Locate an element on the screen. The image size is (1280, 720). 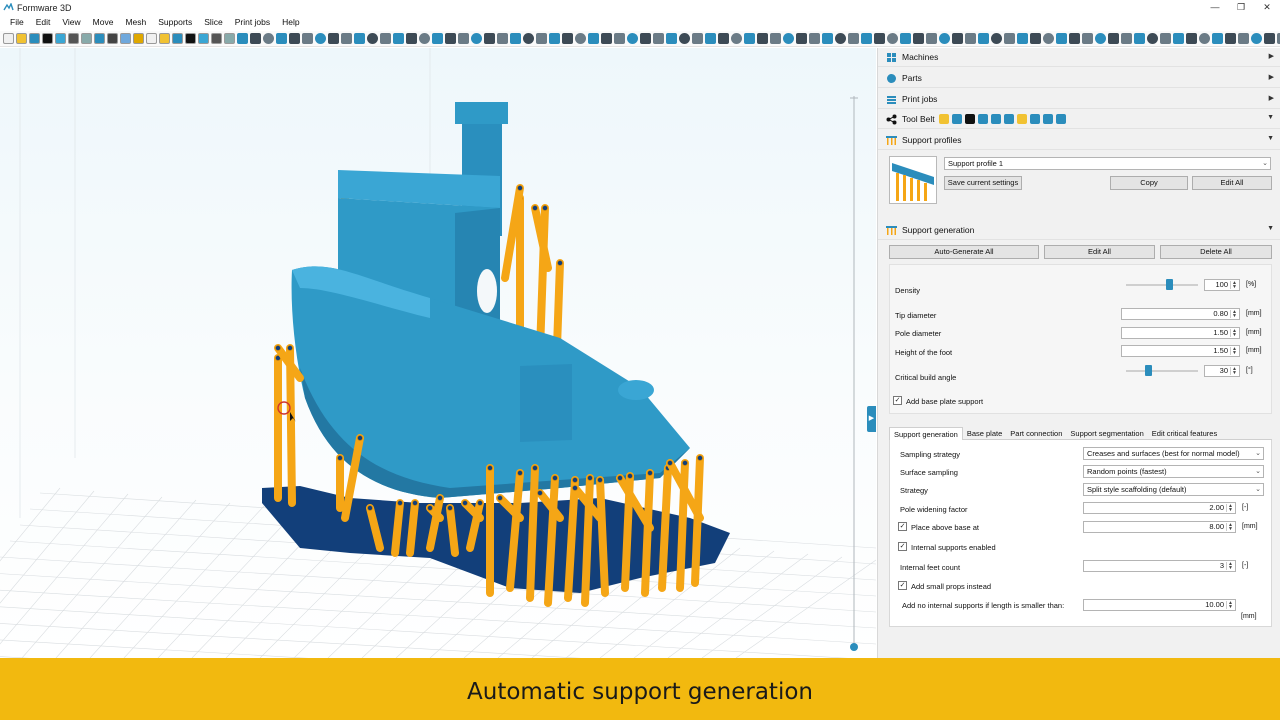
delete-all-supports-button: Delete All is located at coordinates (1216, 252).